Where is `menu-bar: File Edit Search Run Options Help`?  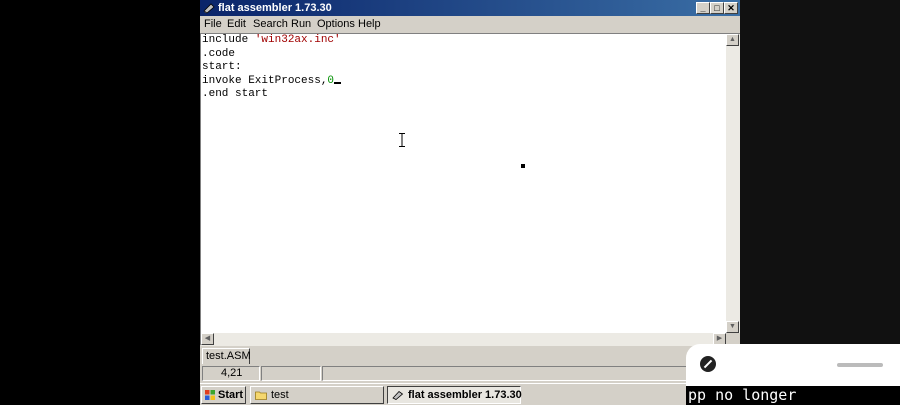
menu-bar: File Edit Search Run Options Help is located at coordinates (470, 24).